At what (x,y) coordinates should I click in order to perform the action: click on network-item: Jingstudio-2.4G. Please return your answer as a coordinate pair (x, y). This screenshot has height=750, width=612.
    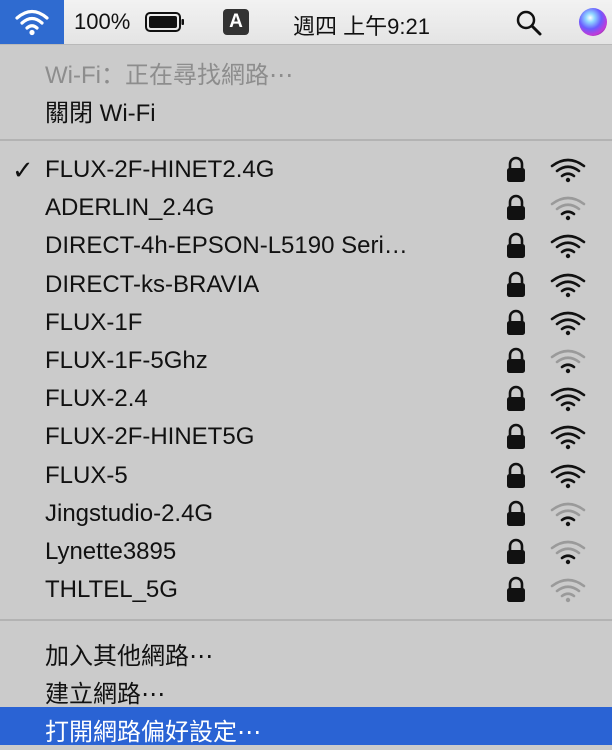
    Looking at the image, I should click on (306, 514).